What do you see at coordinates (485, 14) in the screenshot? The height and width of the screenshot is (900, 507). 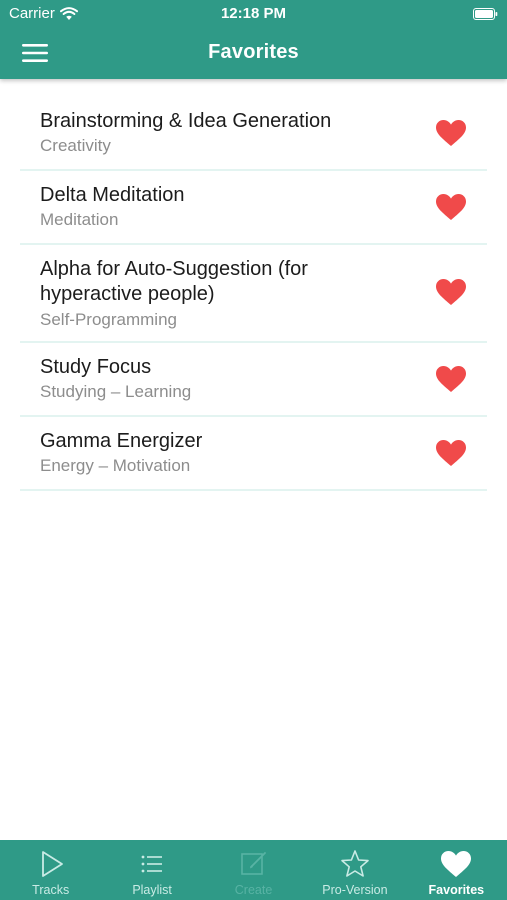 I see `battery-icon` at bounding box center [485, 14].